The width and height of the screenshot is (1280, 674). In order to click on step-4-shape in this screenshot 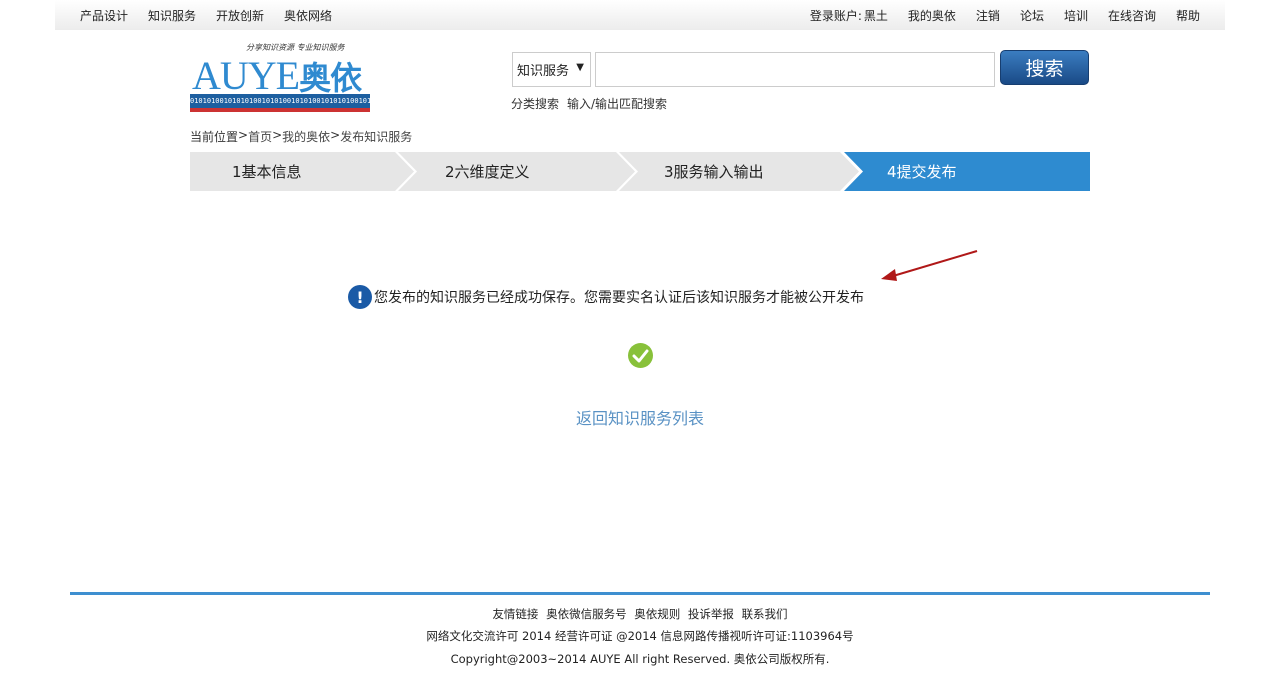, I will do `click(967, 171)`.